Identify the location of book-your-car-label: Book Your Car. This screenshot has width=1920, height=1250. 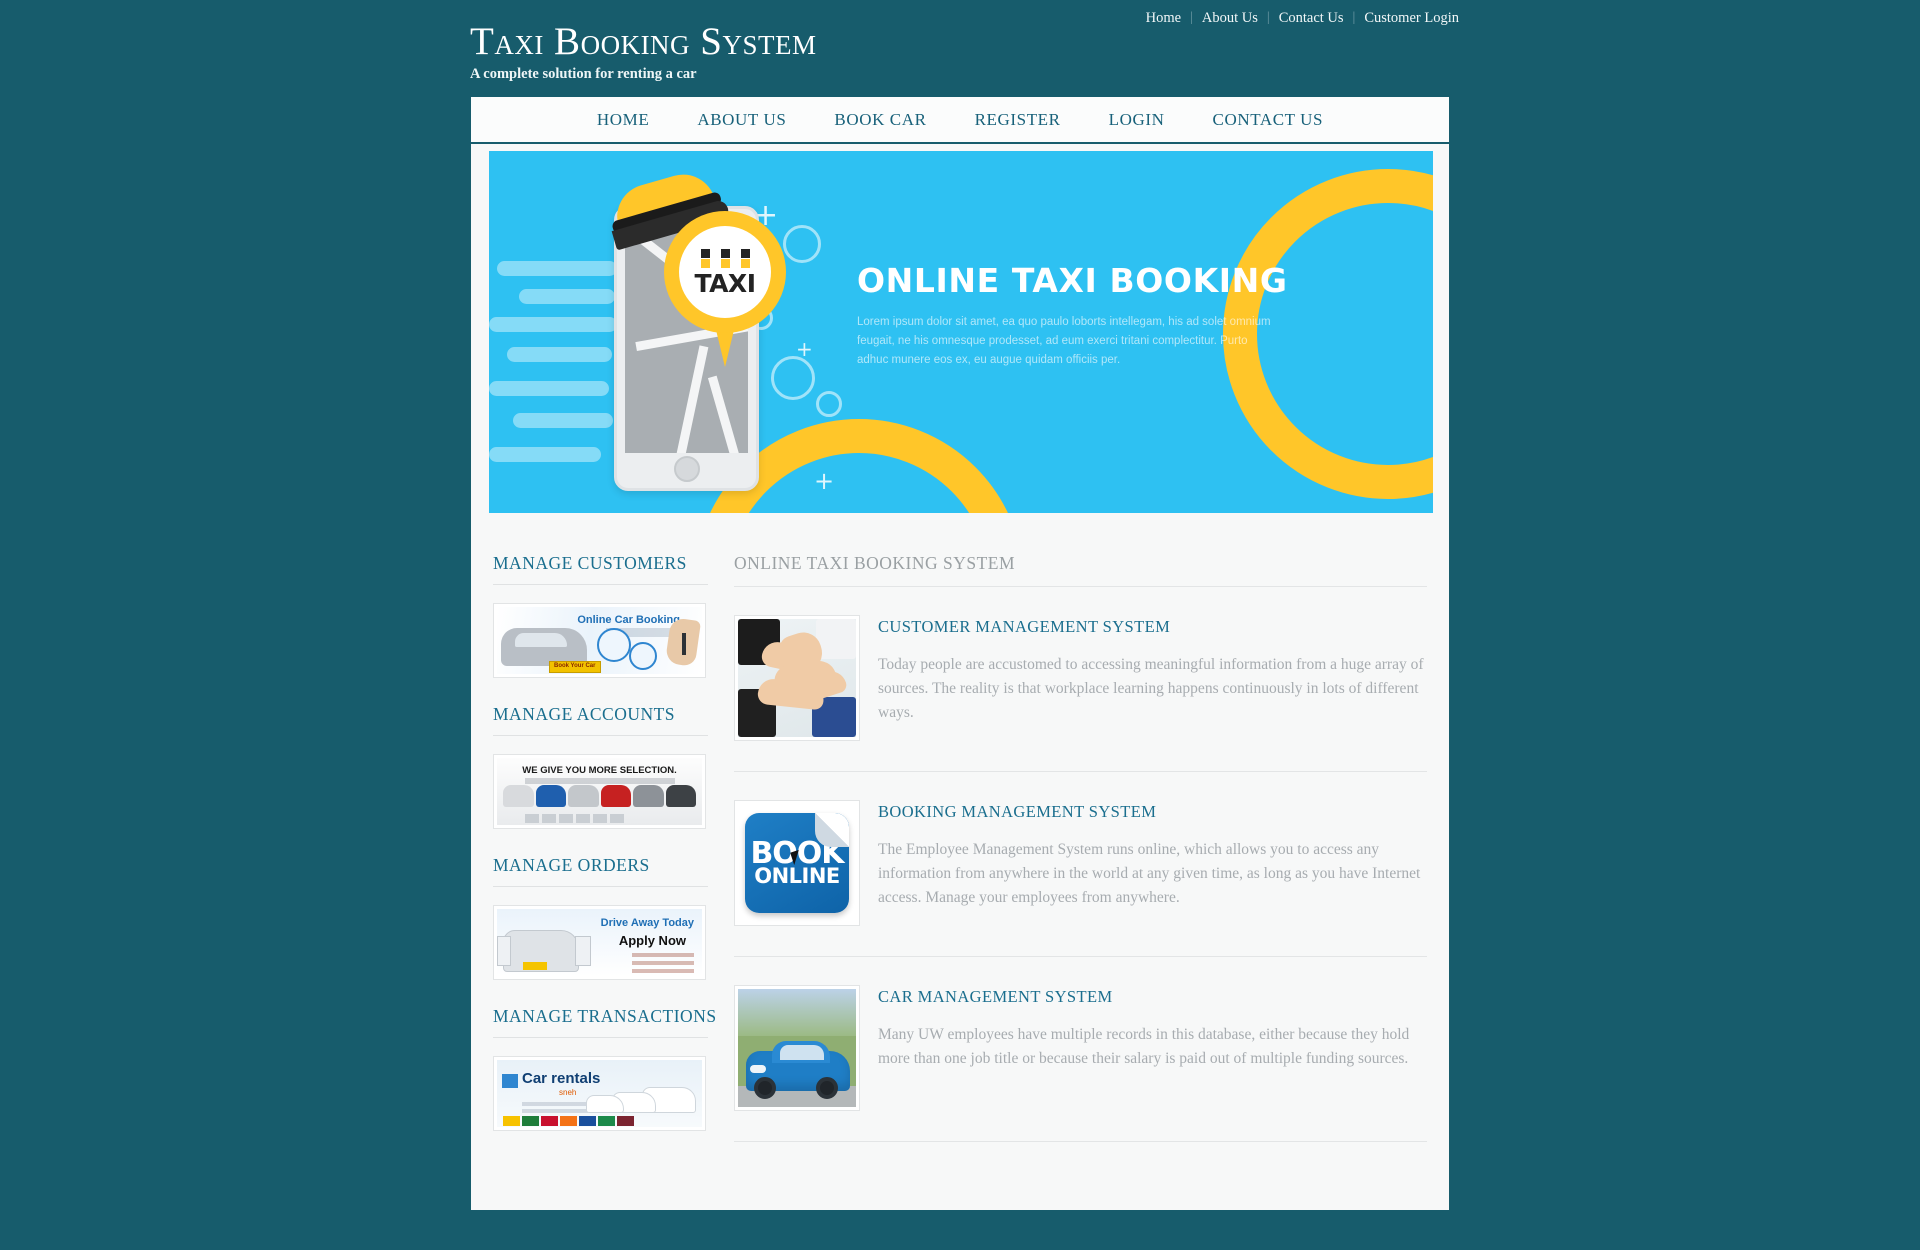
(575, 666).